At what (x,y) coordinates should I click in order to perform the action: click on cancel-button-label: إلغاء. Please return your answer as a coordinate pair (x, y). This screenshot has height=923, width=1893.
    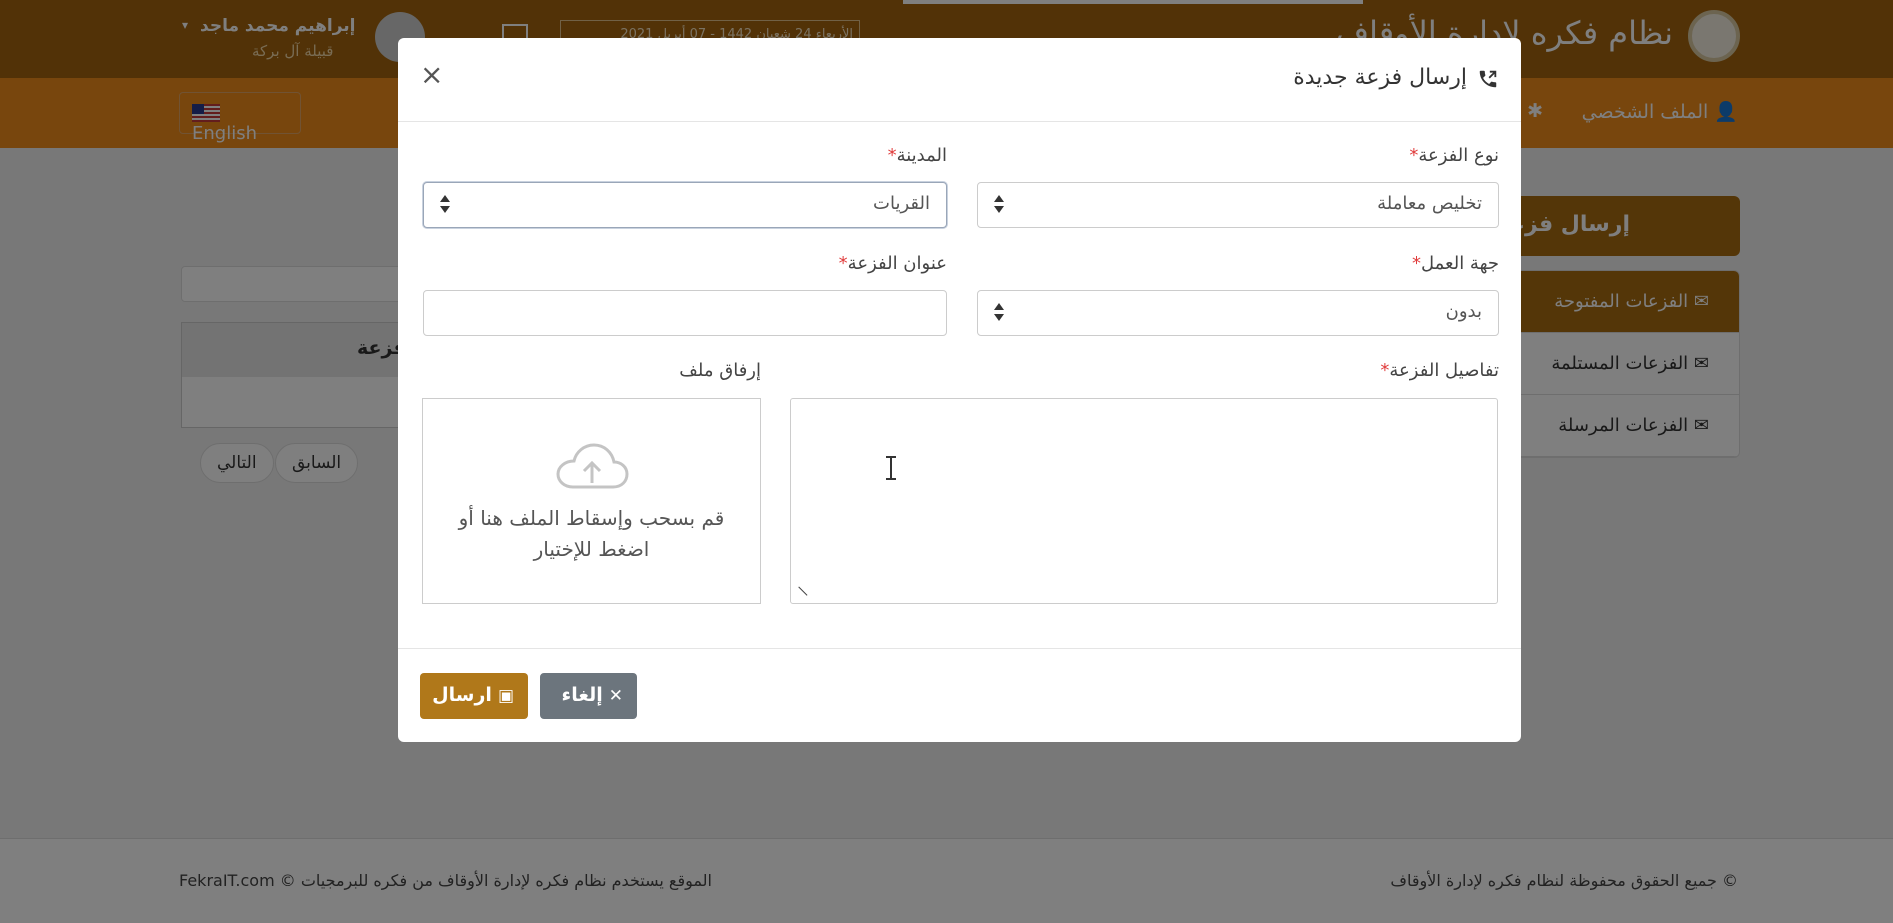
    Looking at the image, I should click on (582, 695).